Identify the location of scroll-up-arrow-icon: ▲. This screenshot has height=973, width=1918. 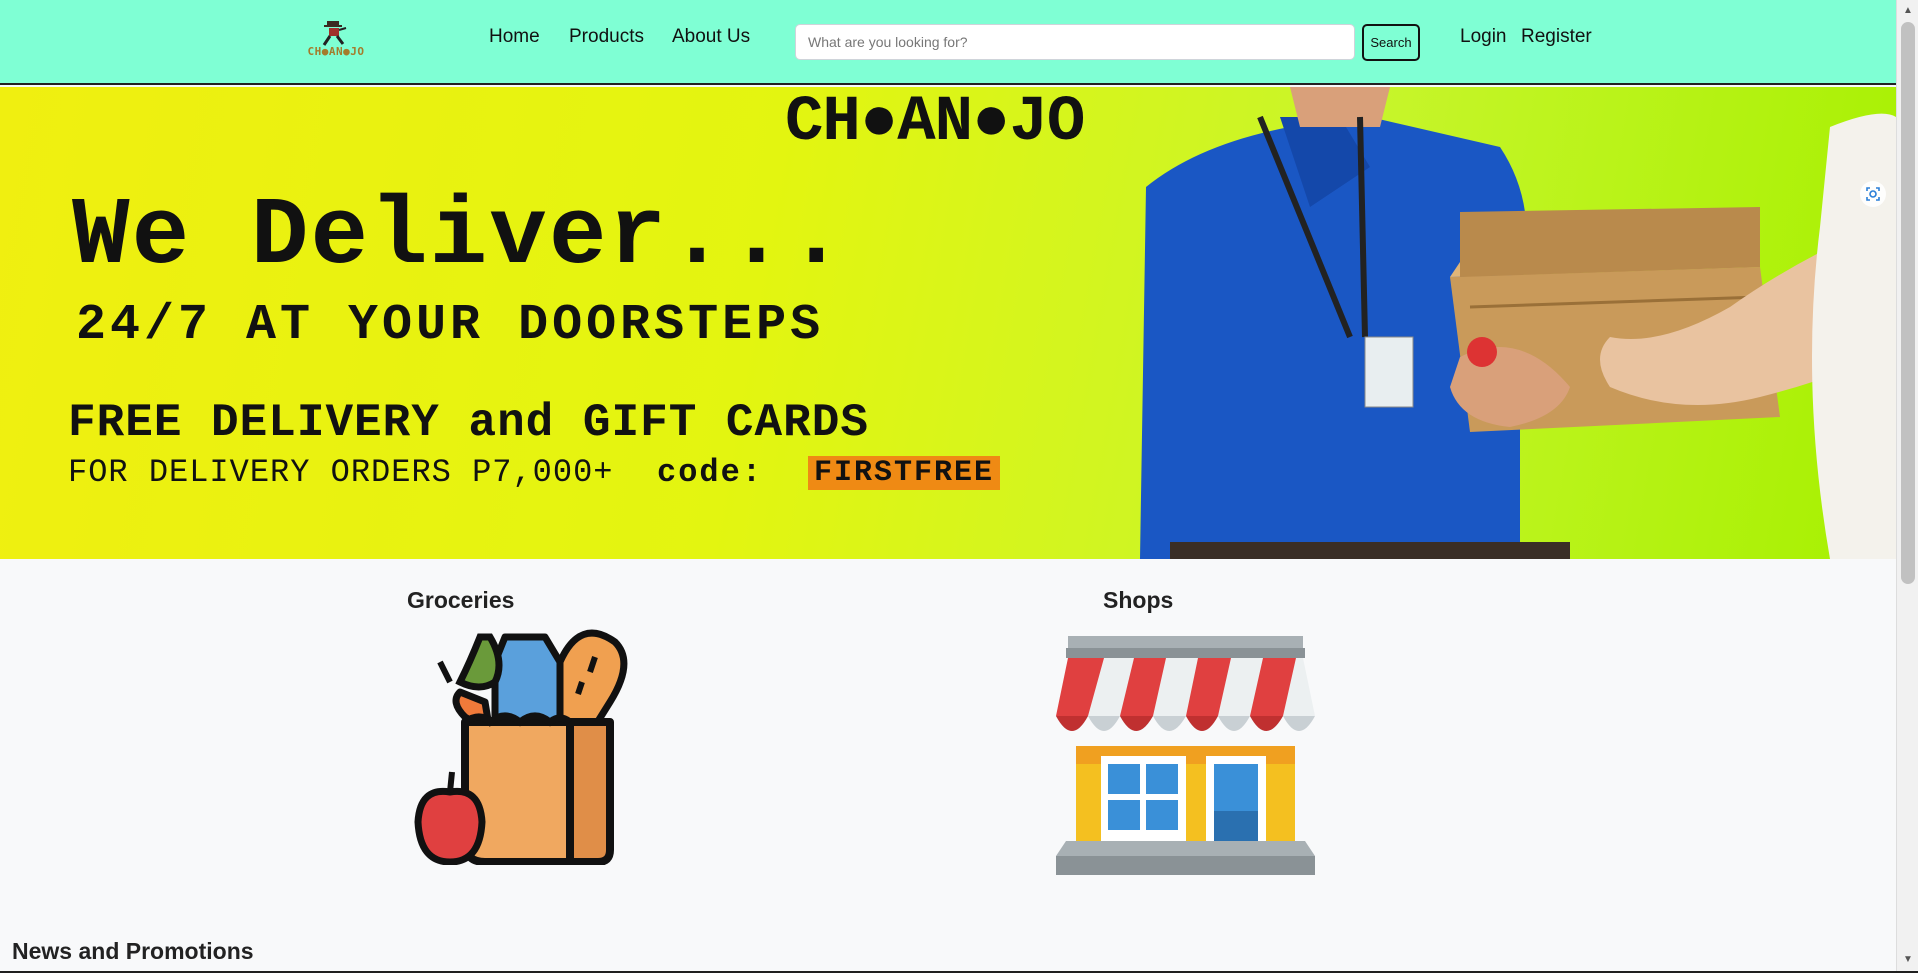
(1907, 11).